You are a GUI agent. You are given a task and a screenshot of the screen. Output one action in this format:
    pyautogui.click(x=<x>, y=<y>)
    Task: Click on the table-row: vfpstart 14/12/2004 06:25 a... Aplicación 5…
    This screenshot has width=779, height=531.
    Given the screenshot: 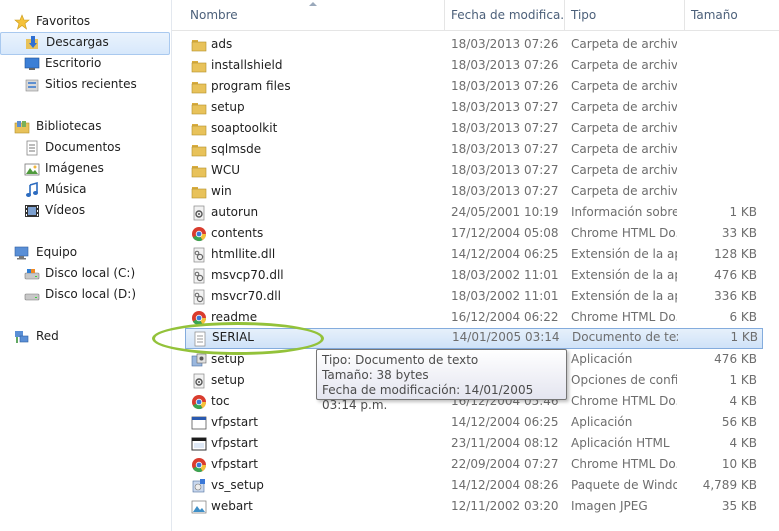 What is the action you would take?
    pyautogui.click(x=475, y=422)
    